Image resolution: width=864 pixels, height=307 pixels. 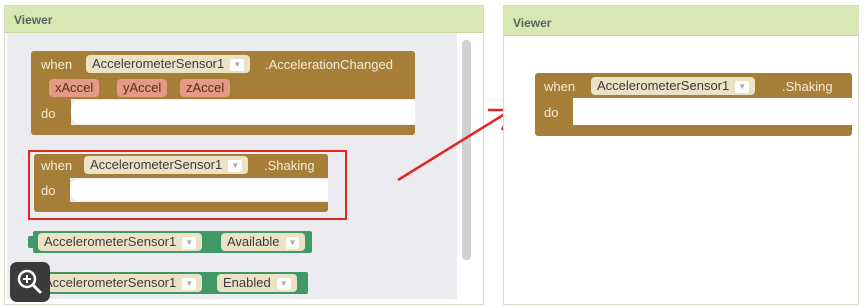 What do you see at coordinates (681, 21) in the screenshot?
I see `right-viewer-title: Viewer` at bounding box center [681, 21].